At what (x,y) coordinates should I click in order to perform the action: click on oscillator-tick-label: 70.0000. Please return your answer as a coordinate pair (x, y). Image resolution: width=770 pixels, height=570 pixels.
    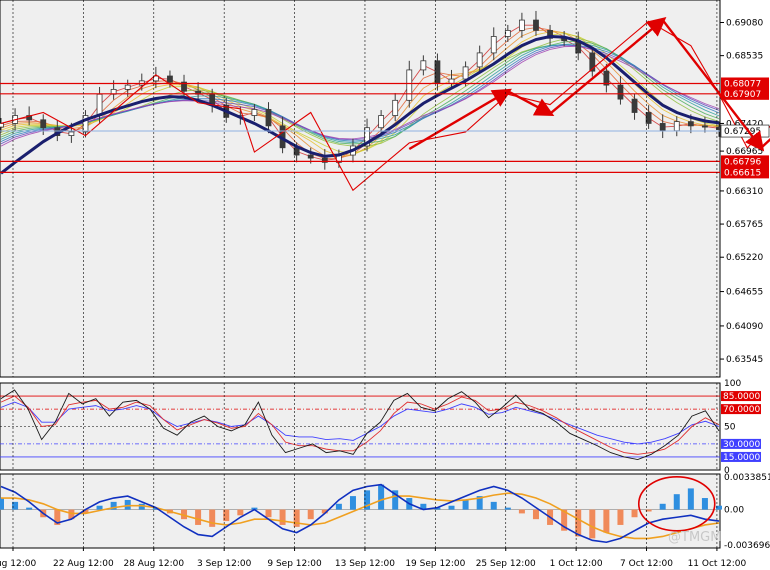
    Looking at the image, I should click on (741, 410).